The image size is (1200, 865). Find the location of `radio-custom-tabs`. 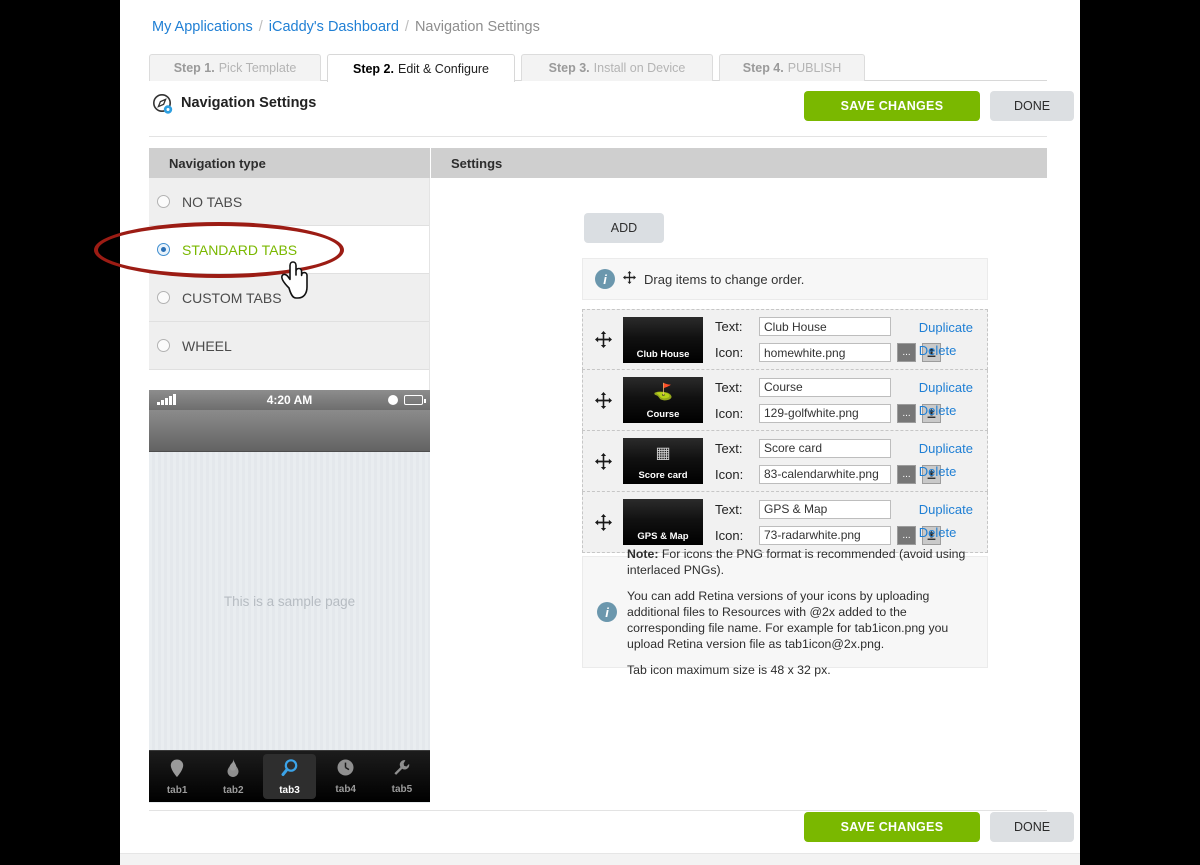

radio-custom-tabs is located at coordinates (163, 297).